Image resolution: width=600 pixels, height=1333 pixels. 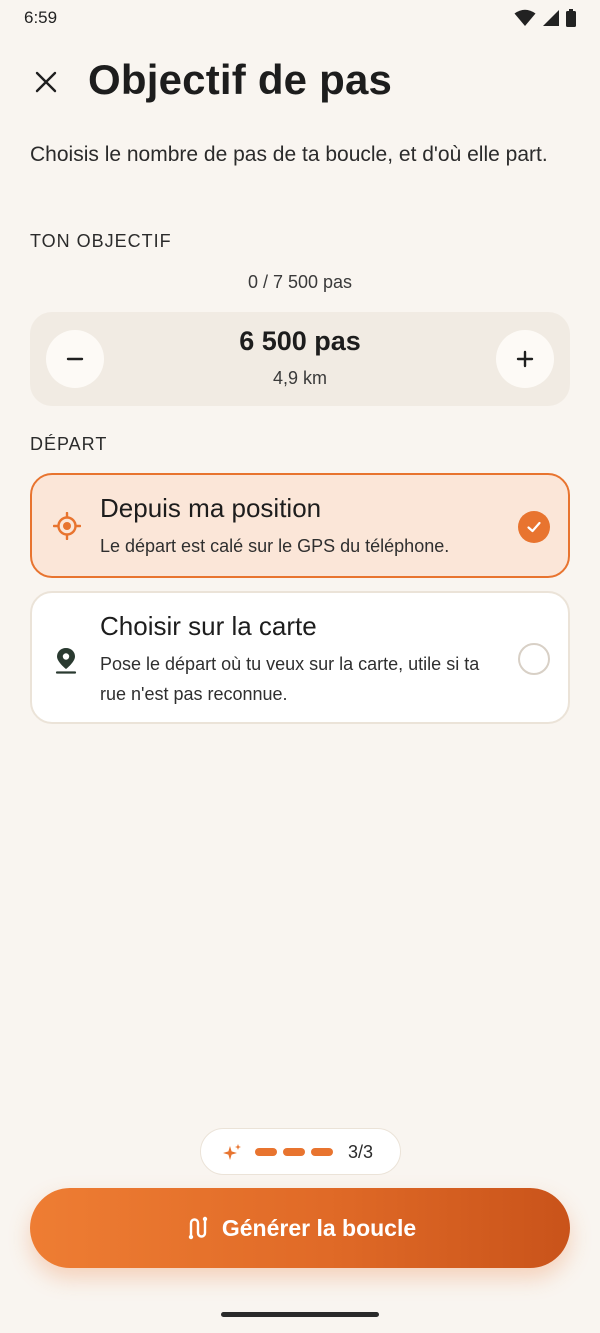 What do you see at coordinates (534, 659) in the screenshot?
I see `unselected-radio` at bounding box center [534, 659].